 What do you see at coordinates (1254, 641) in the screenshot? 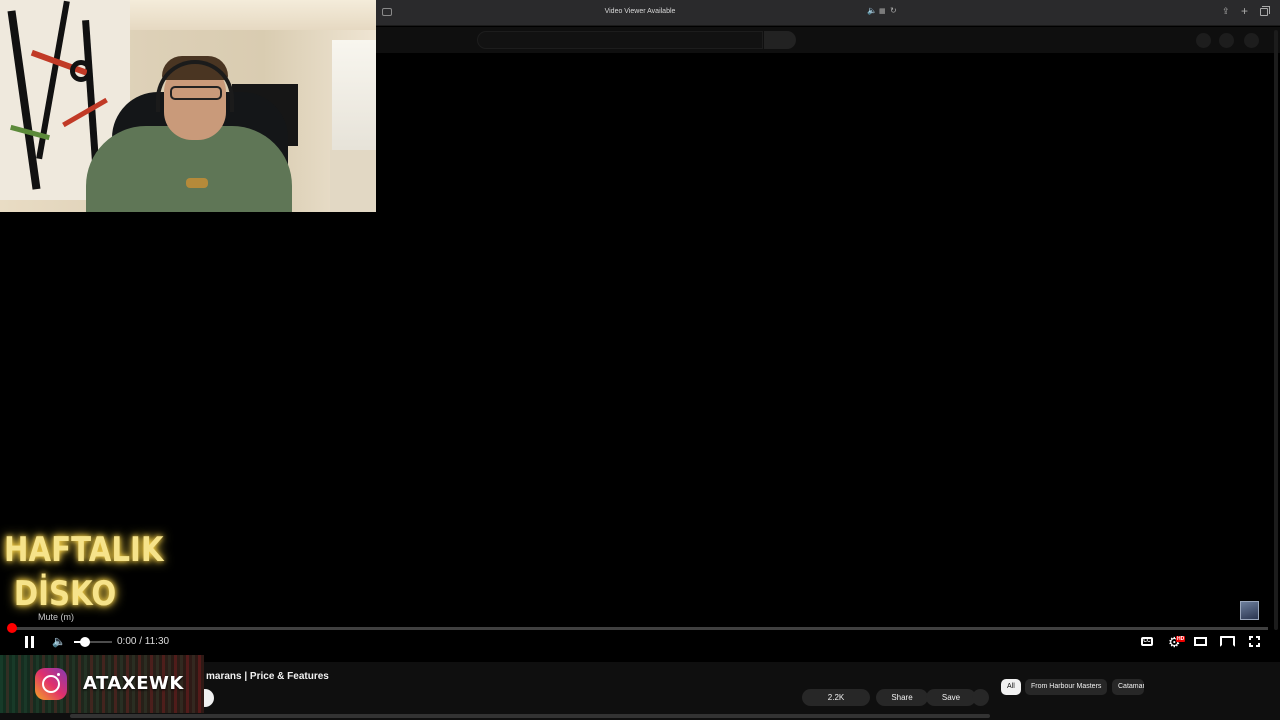
I see `fullscreen-button` at bounding box center [1254, 641].